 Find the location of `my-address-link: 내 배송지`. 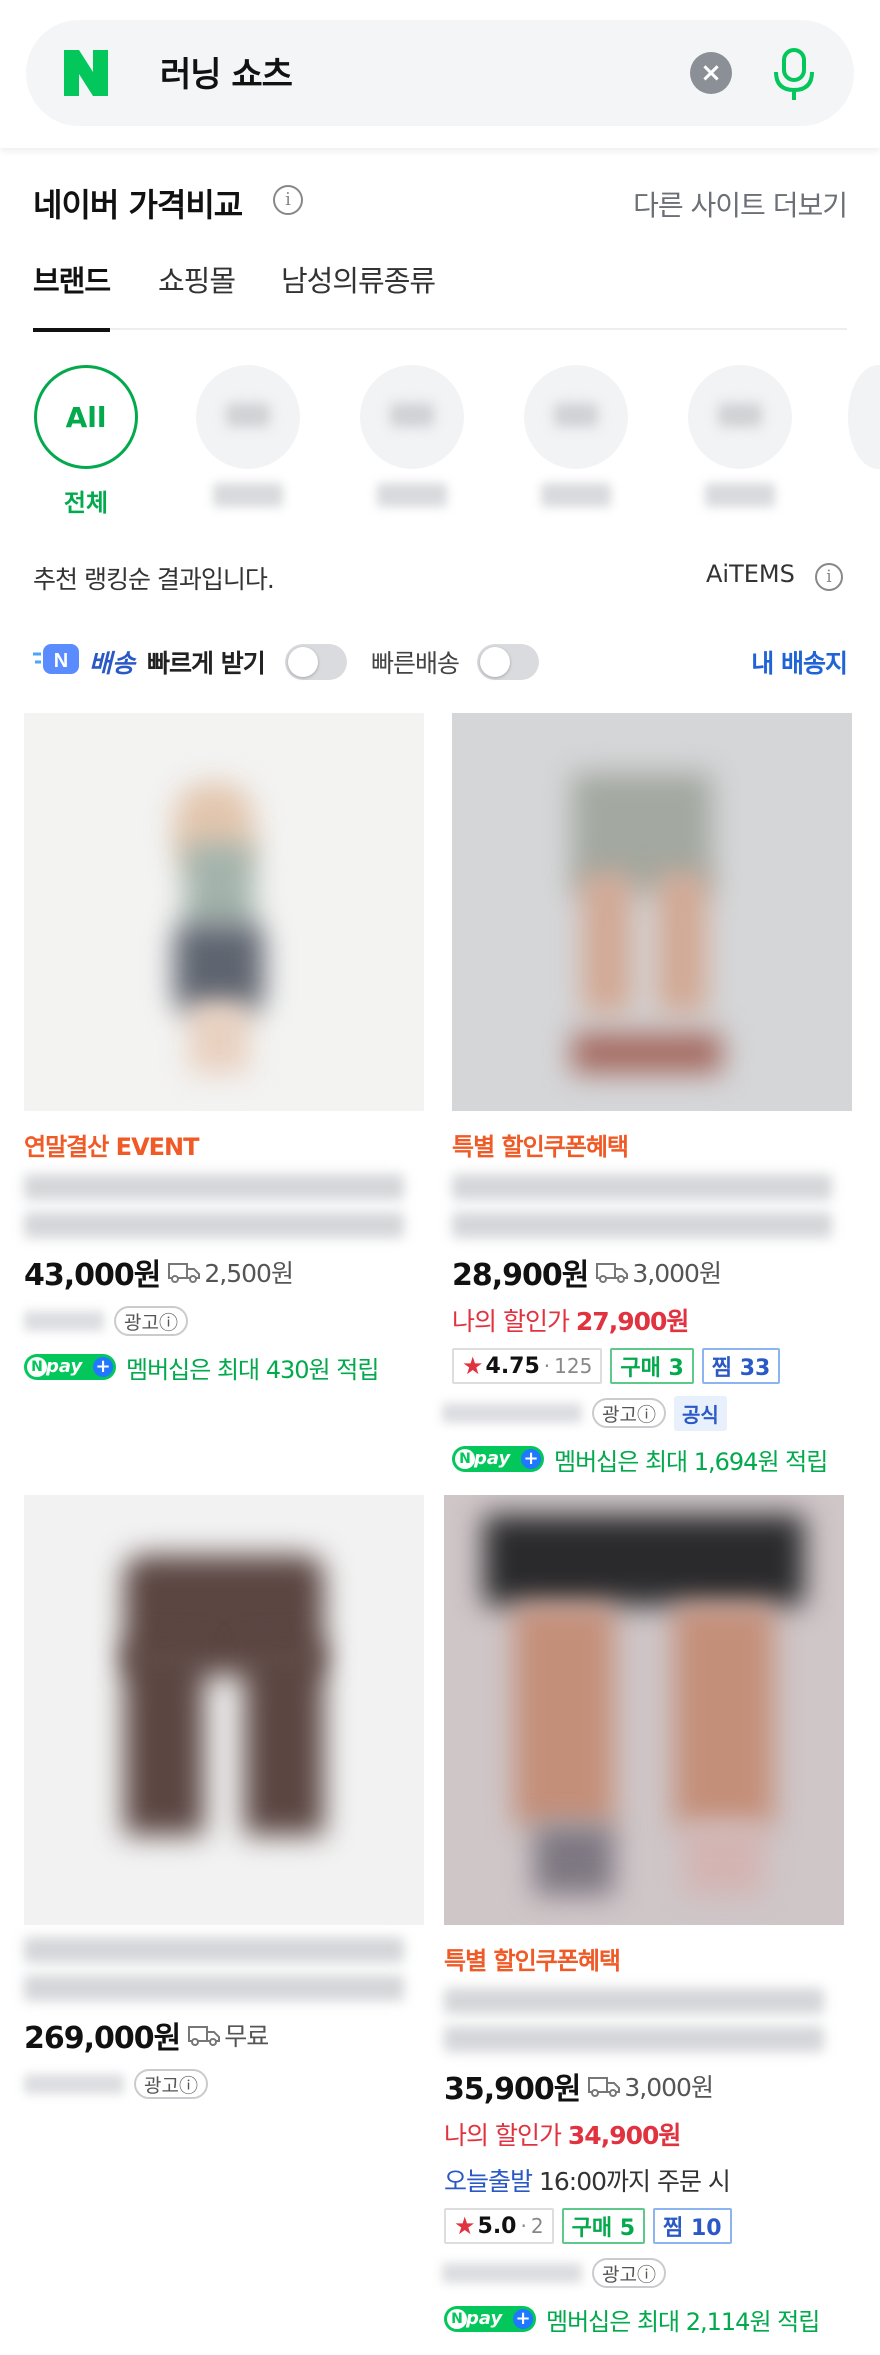

my-address-link: 내 배송지 is located at coordinates (799, 662).